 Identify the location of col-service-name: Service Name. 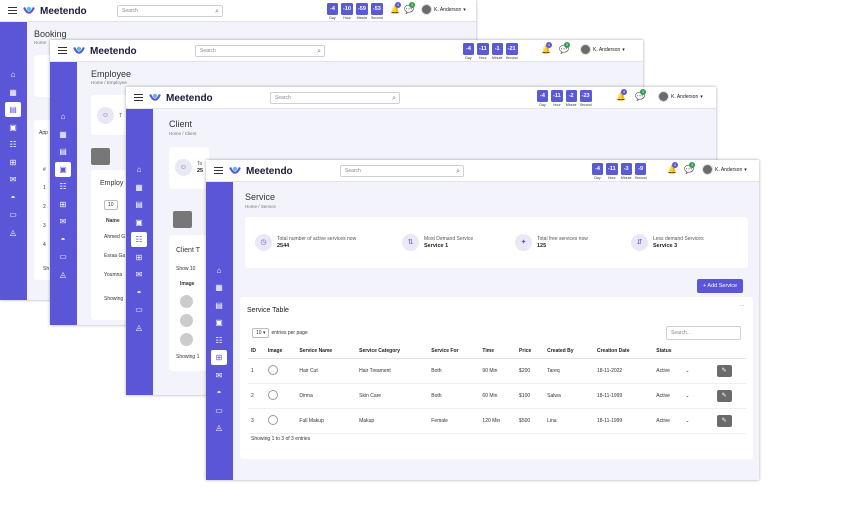
(326, 351).